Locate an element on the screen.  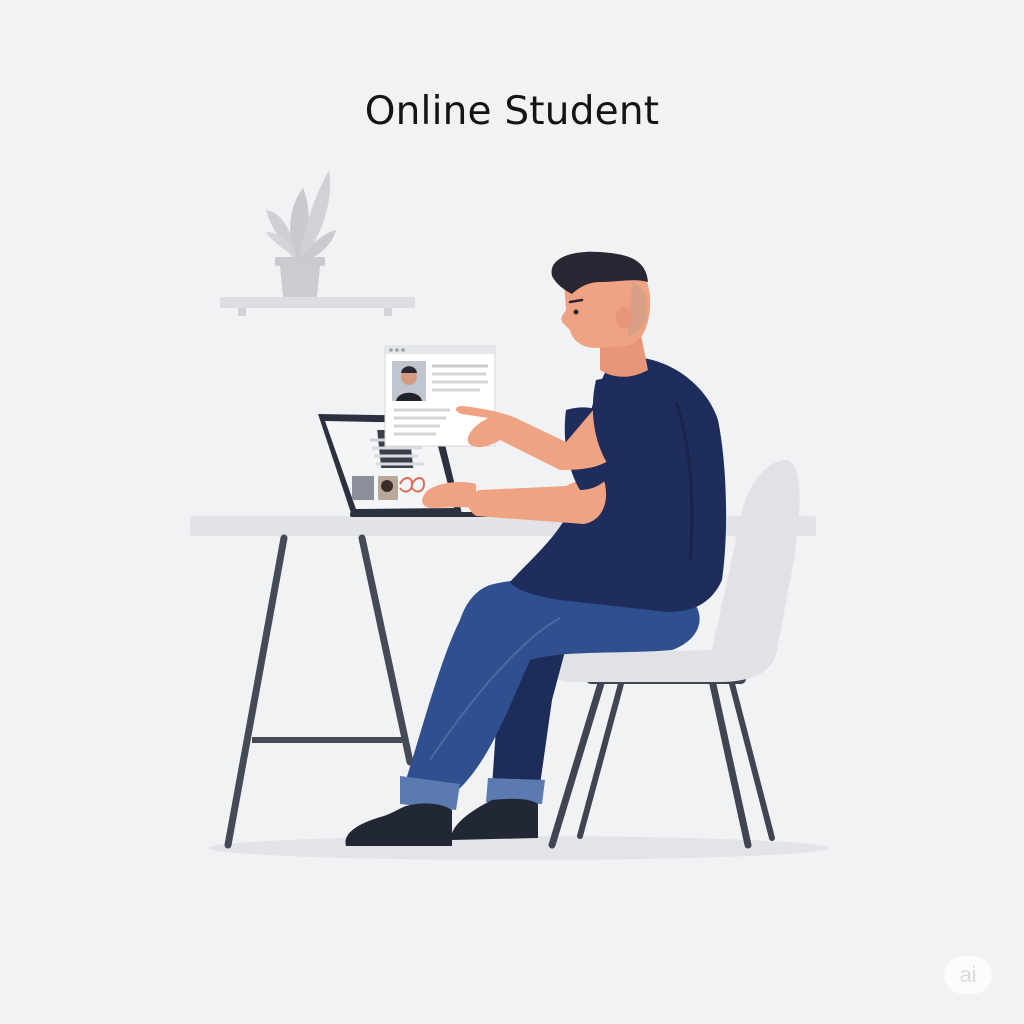
wall-shelf-icon is located at coordinates (317, 306).